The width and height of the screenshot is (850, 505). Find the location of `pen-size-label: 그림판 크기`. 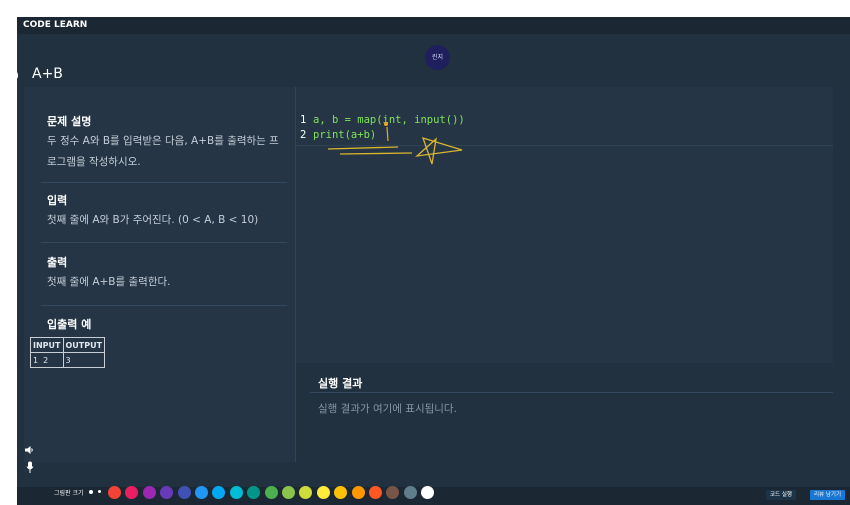

pen-size-label: 그림판 크기 is located at coordinates (69, 493).